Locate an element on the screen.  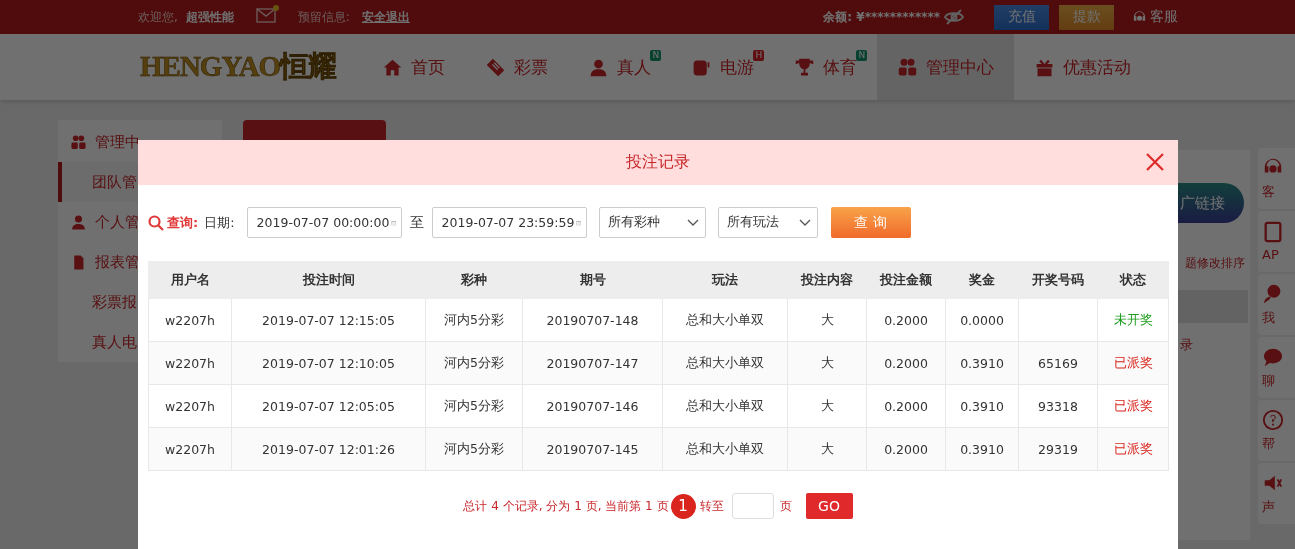
column-header: 投注内容 is located at coordinates (827, 280).